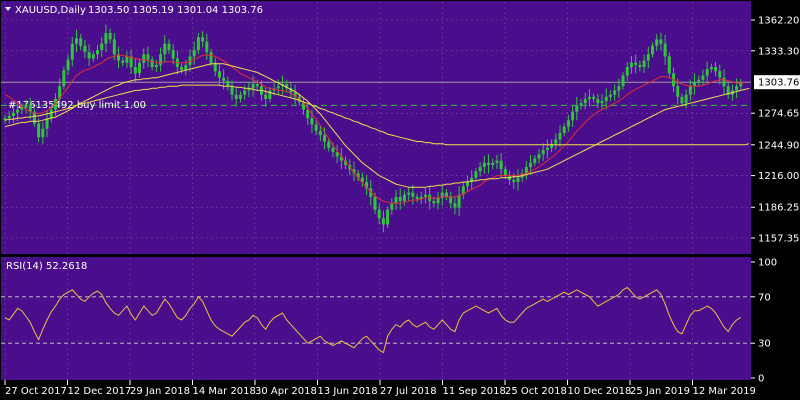 This screenshot has width=800, height=400. Describe the element at coordinates (761, 379) in the screenshot. I see `rsi-tick-label: 0` at that location.